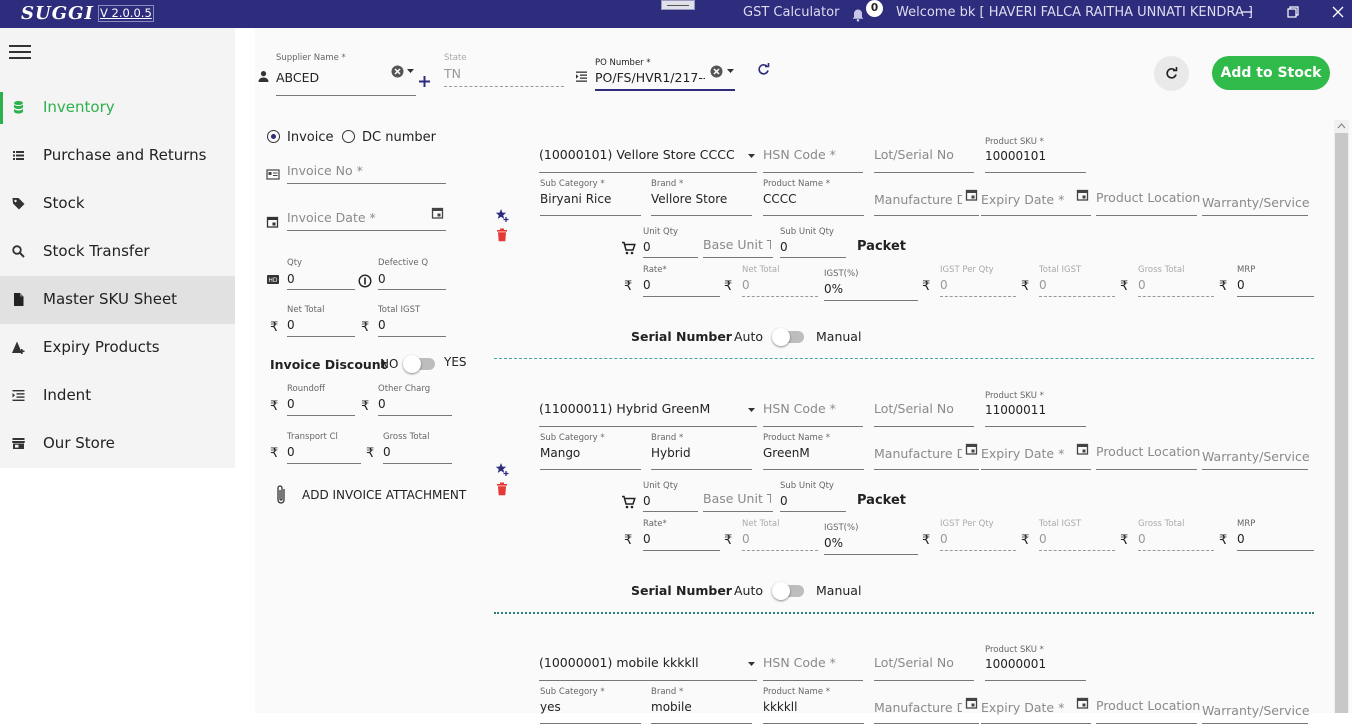  What do you see at coordinates (117, 108) in the screenshot?
I see `sidebar-item-inventory: Inventory` at bounding box center [117, 108].